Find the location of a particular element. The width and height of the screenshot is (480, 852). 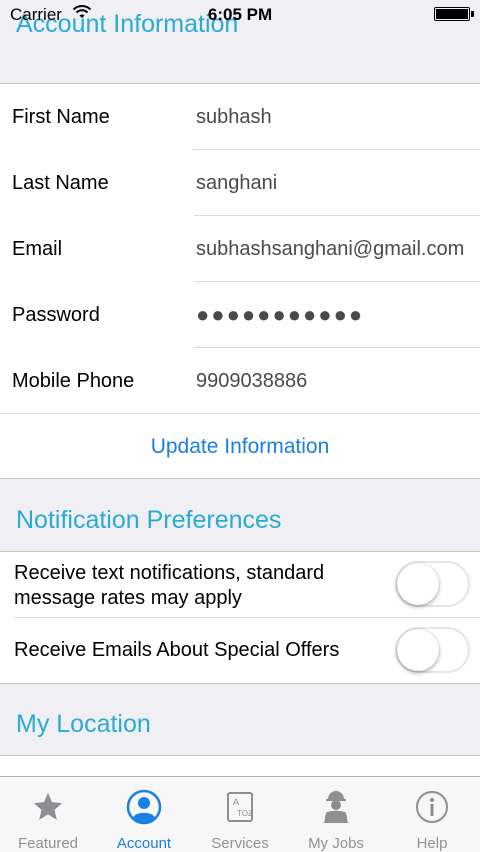

password-field: ●●●●●●●●●●● is located at coordinates (280, 315).